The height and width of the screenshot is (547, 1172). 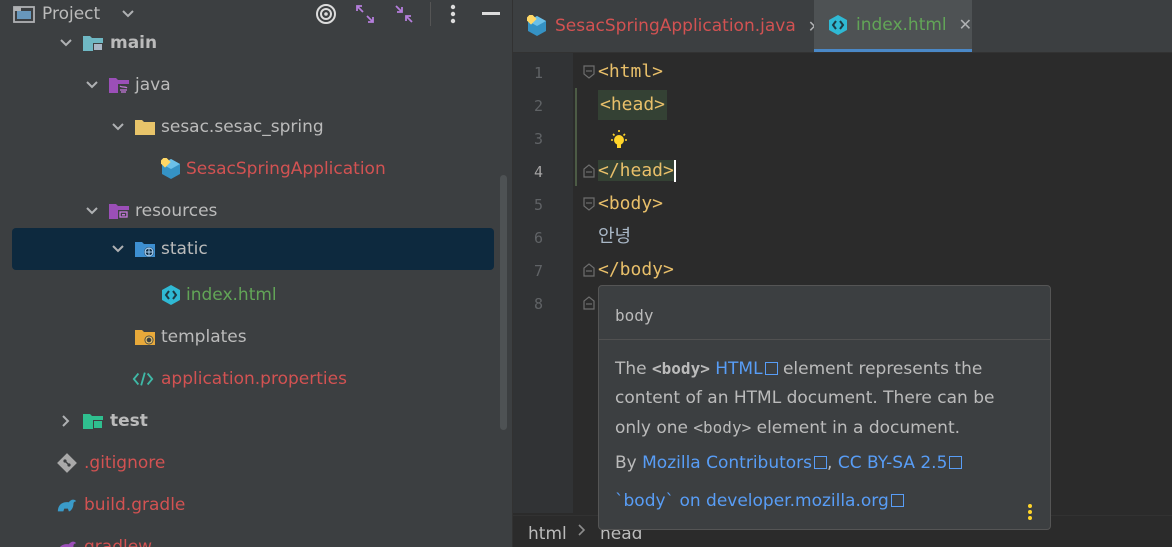 I want to click on tree-item-static: static, so click(x=253, y=249).